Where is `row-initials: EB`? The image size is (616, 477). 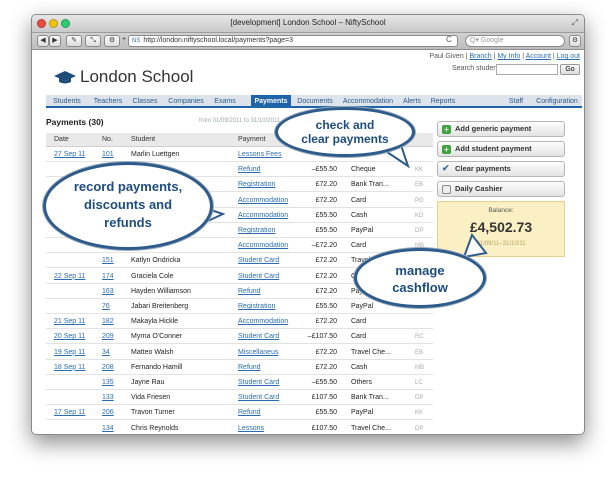 row-initials: EB is located at coordinates (419, 185).